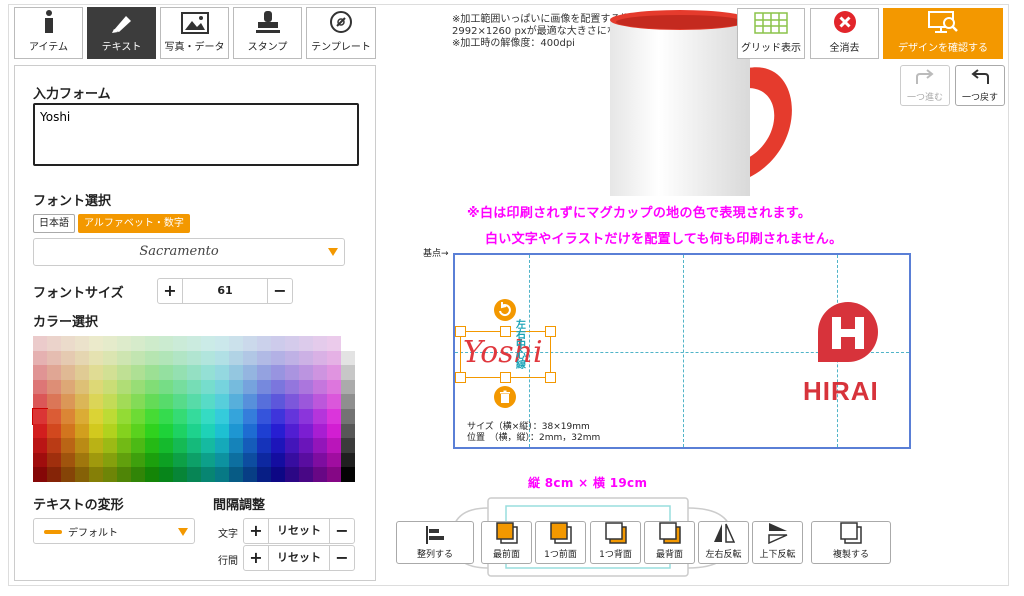 This screenshot has width=1024, height=596. I want to click on color-palette, so click(193, 409).